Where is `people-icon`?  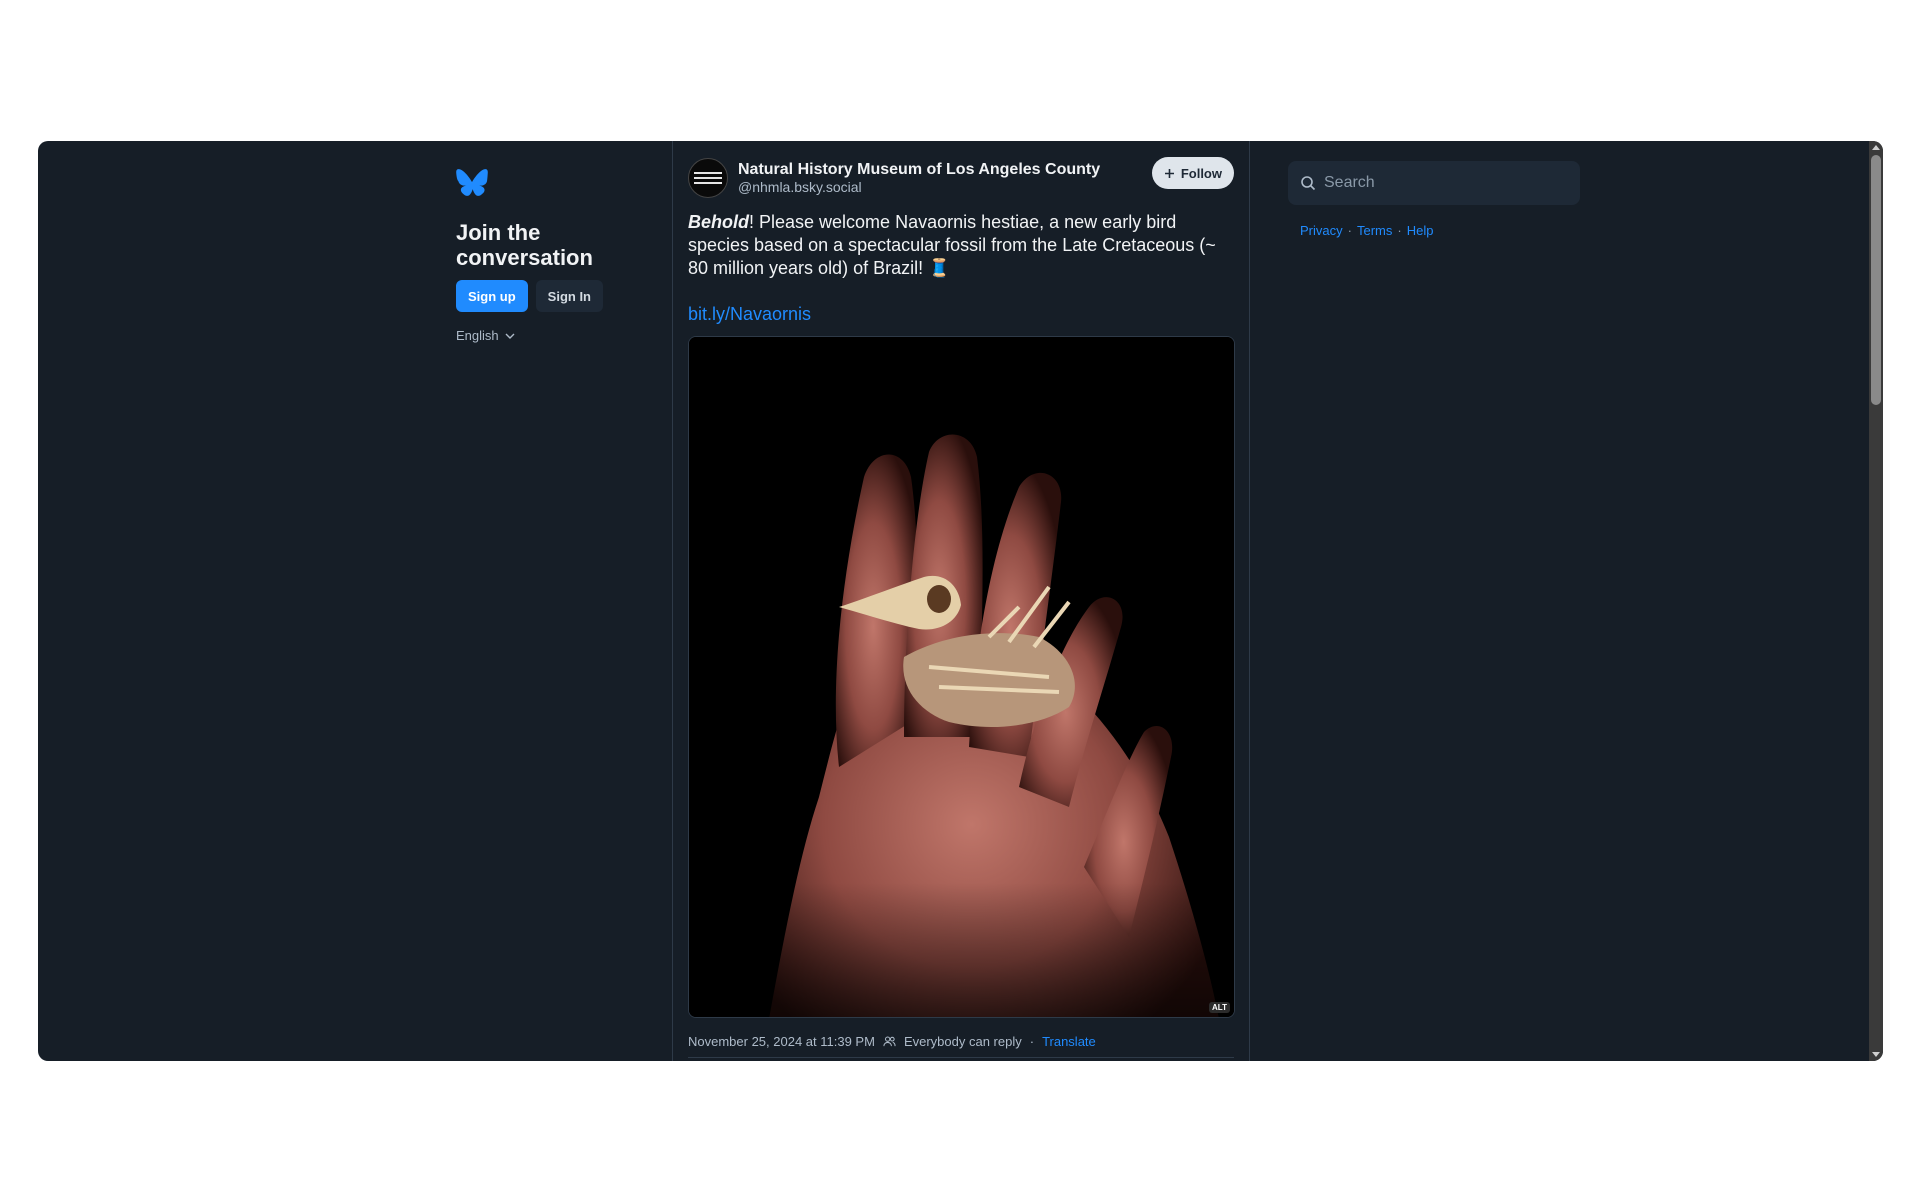
people-icon is located at coordinates (889, 1041).